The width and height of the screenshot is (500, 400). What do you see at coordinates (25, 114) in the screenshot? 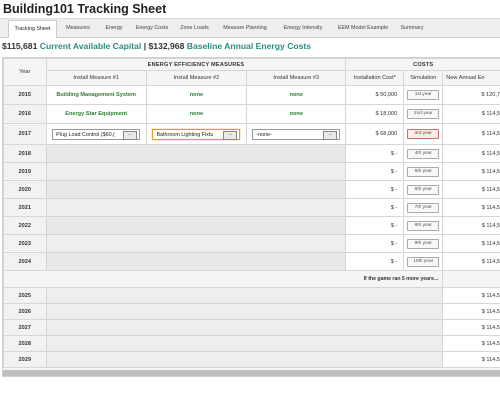
I see `year-cell: 2016` at bounding box center [25, 114].